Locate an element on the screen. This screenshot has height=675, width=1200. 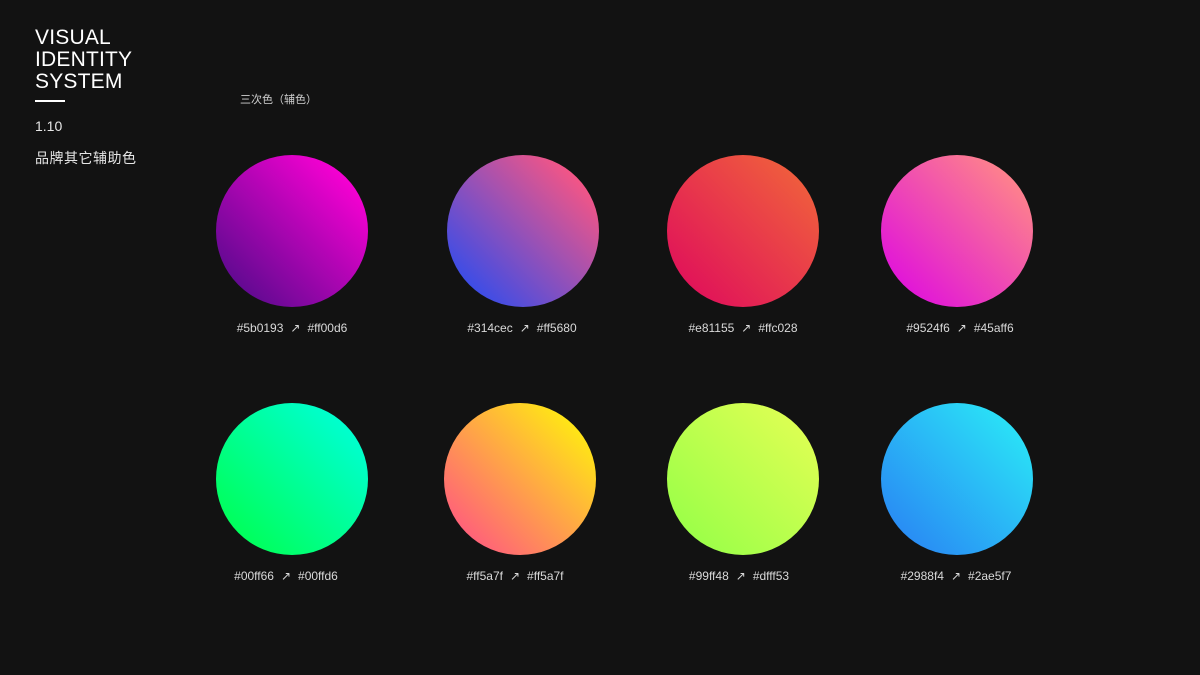
swatch-label-1: #5b0193 ↗ #ff00d6 is located at coordinates (292, 328).